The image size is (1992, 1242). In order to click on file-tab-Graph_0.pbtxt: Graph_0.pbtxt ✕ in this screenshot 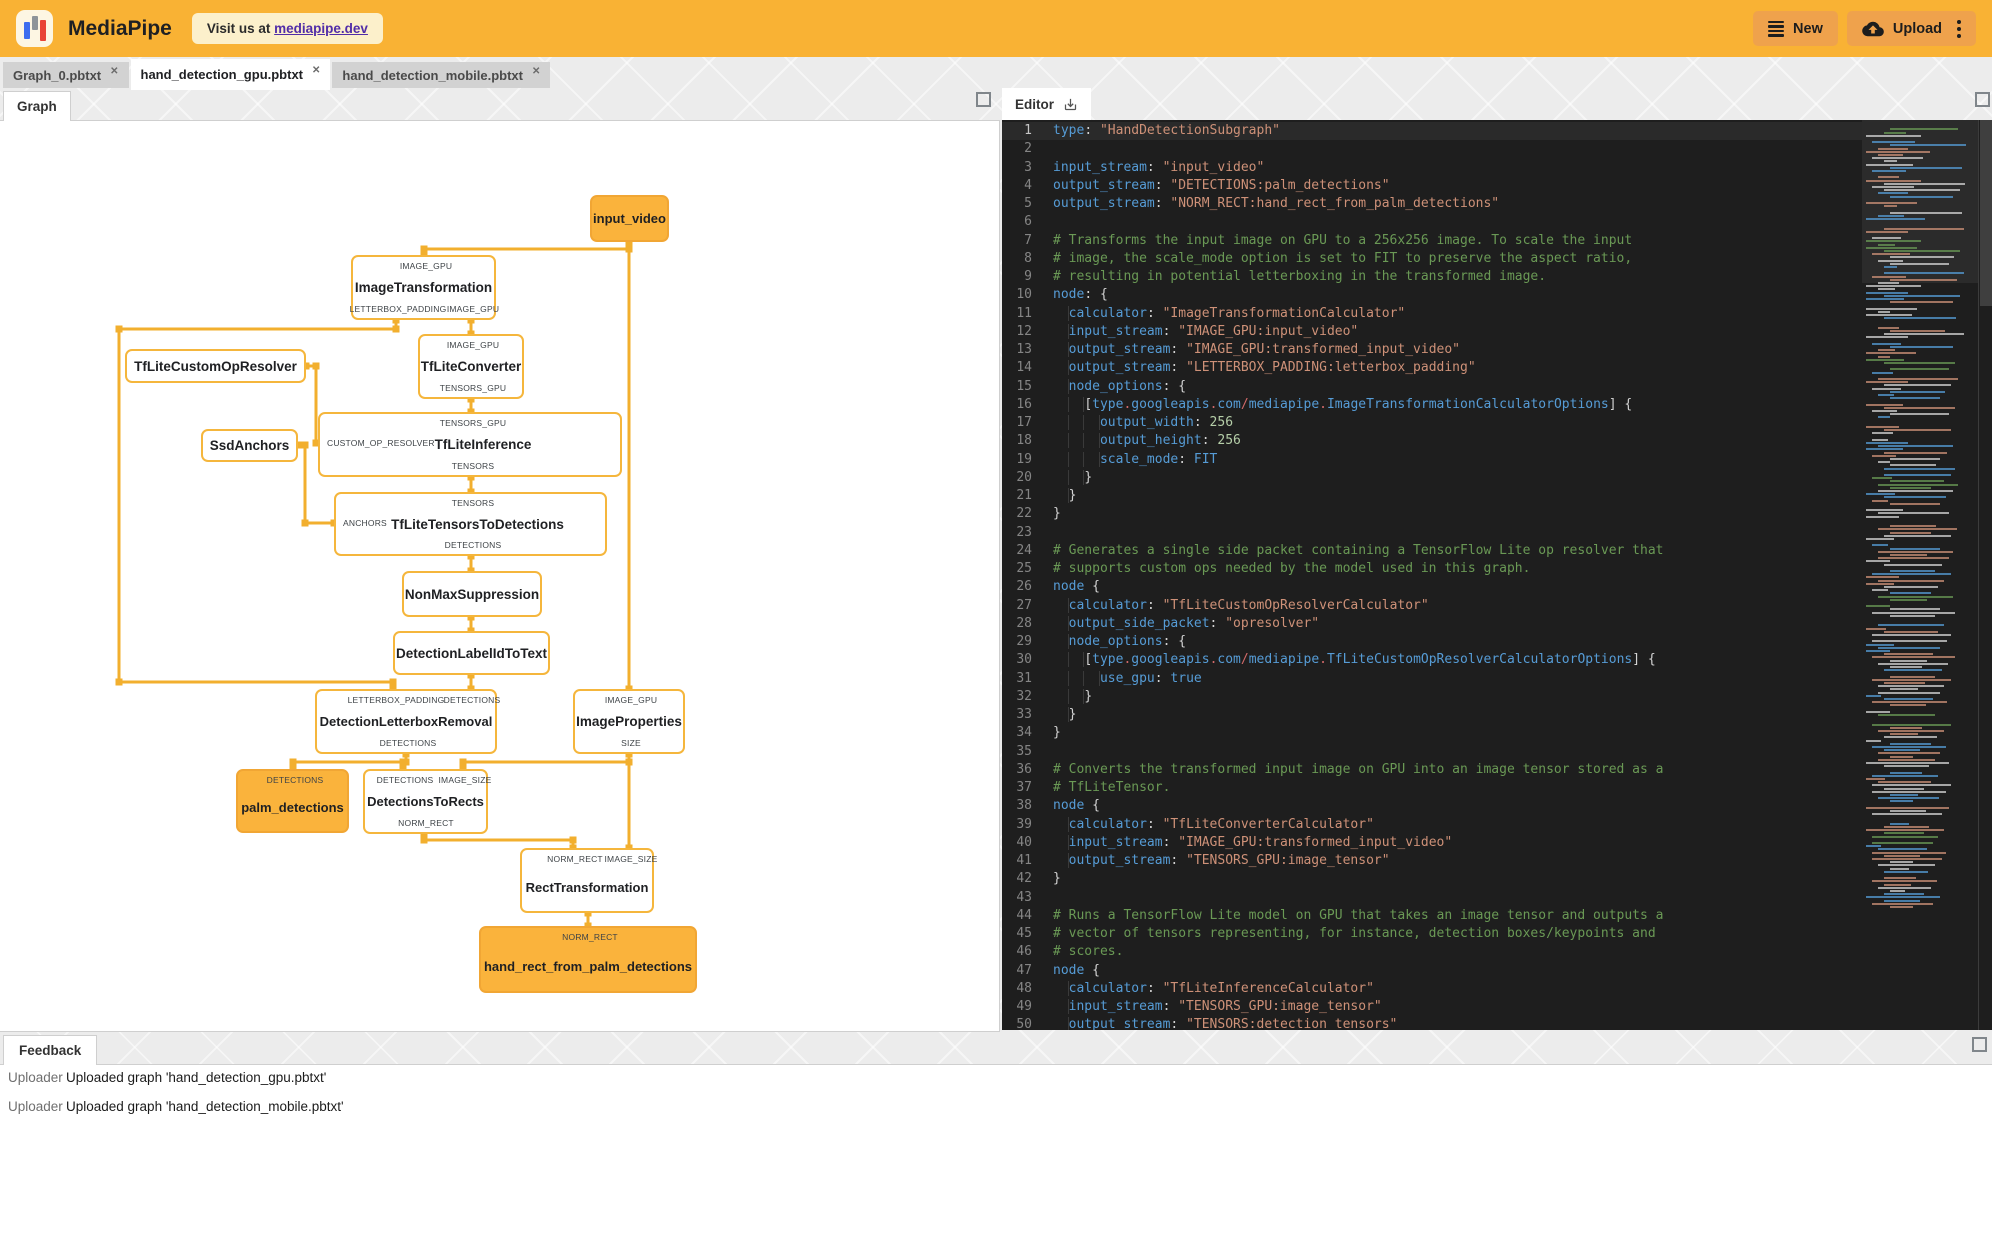, I will do `click(66, 75)`.